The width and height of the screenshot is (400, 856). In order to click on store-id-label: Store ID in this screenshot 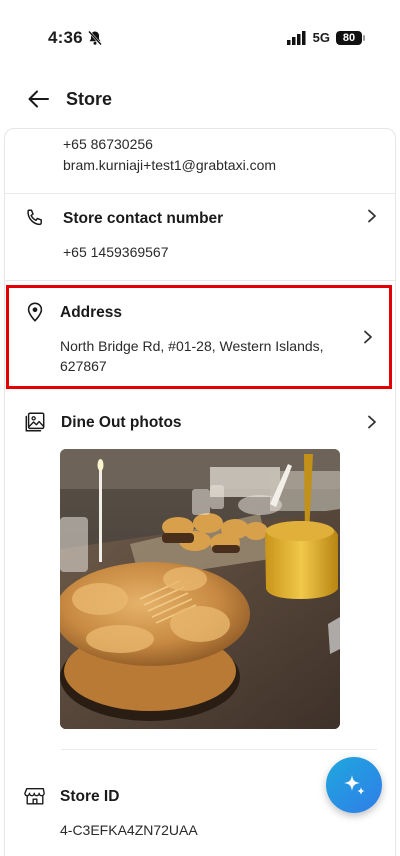, I will do `click(90, 796)`.